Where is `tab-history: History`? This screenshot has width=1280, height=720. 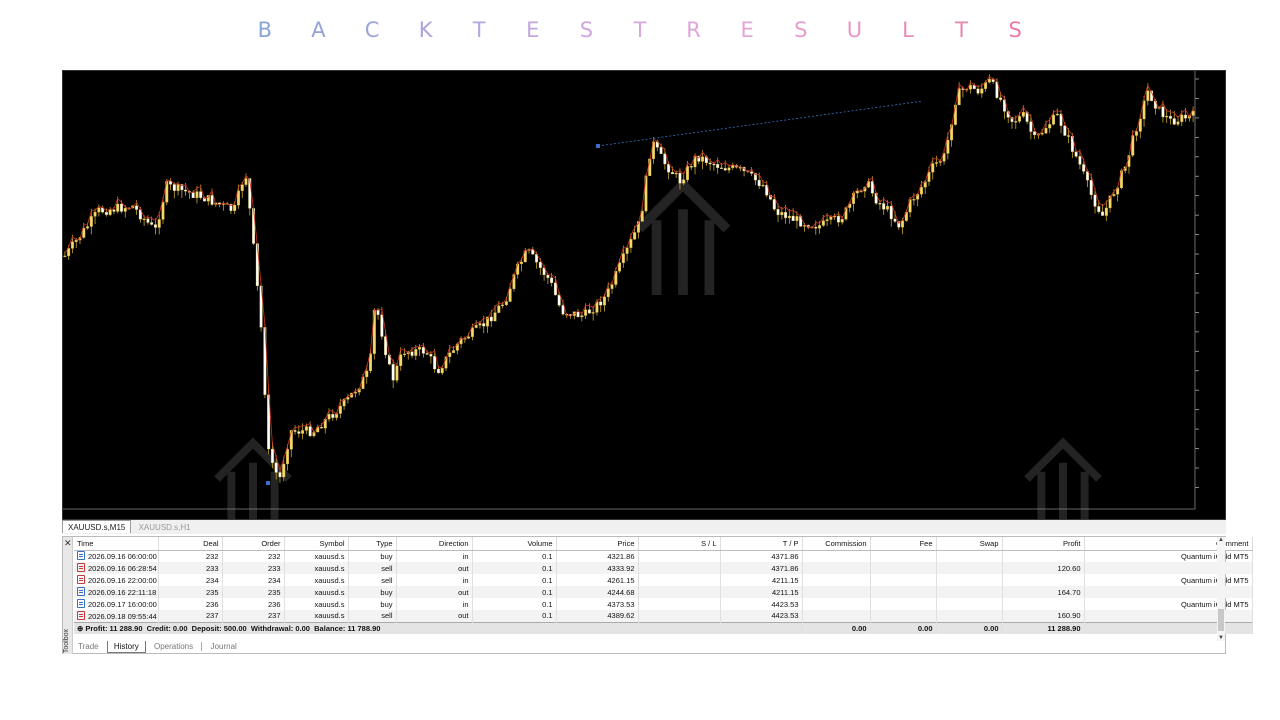 tab-history: History is located at coordinates (126, 647).